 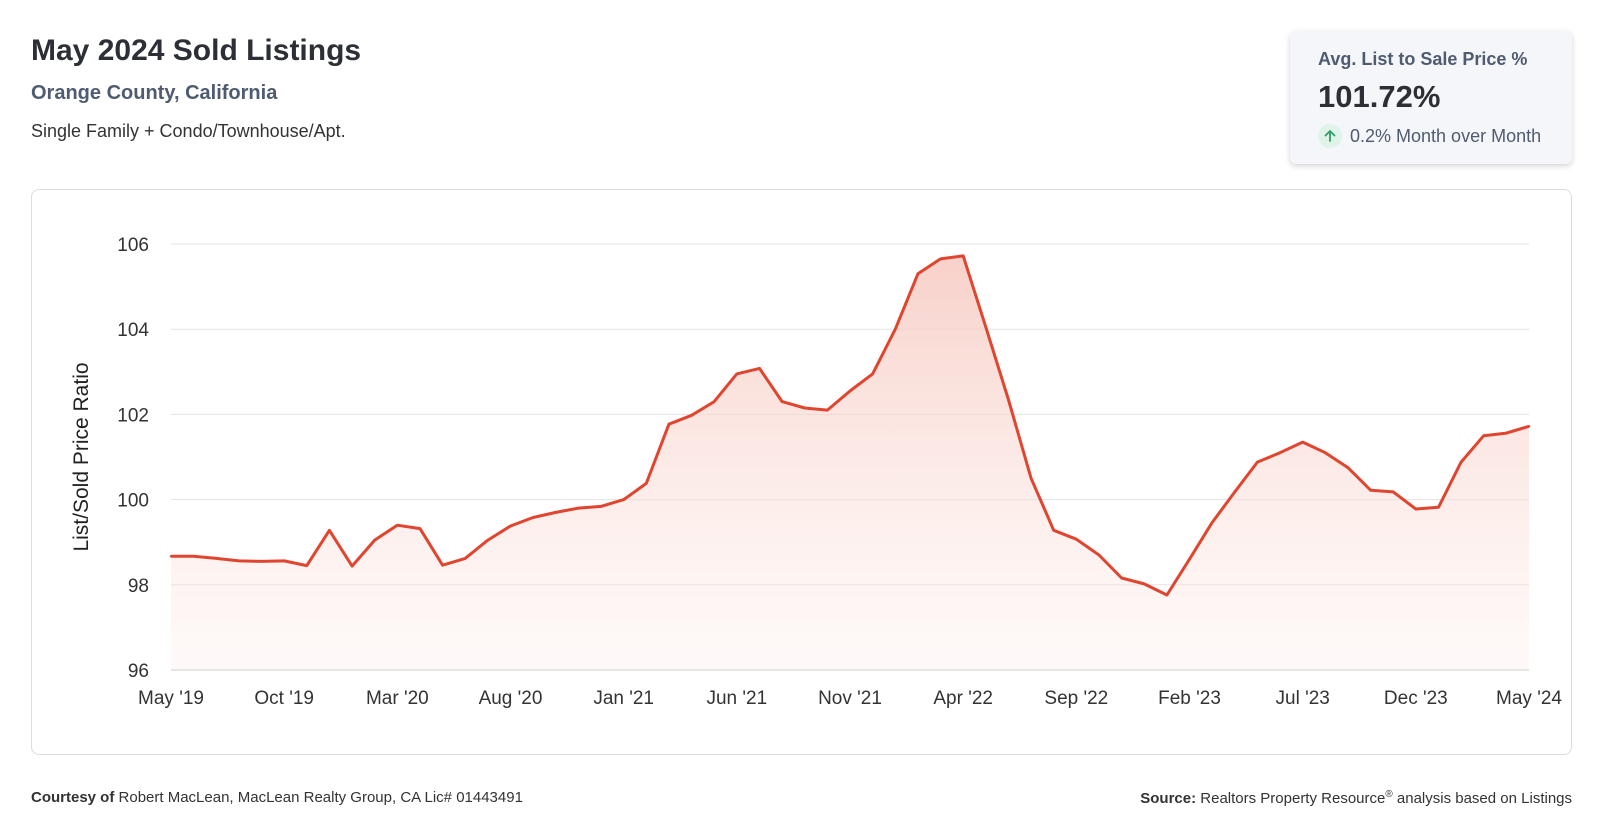 I want to click on y-tick-label: 98, so click(x=138, y=586).